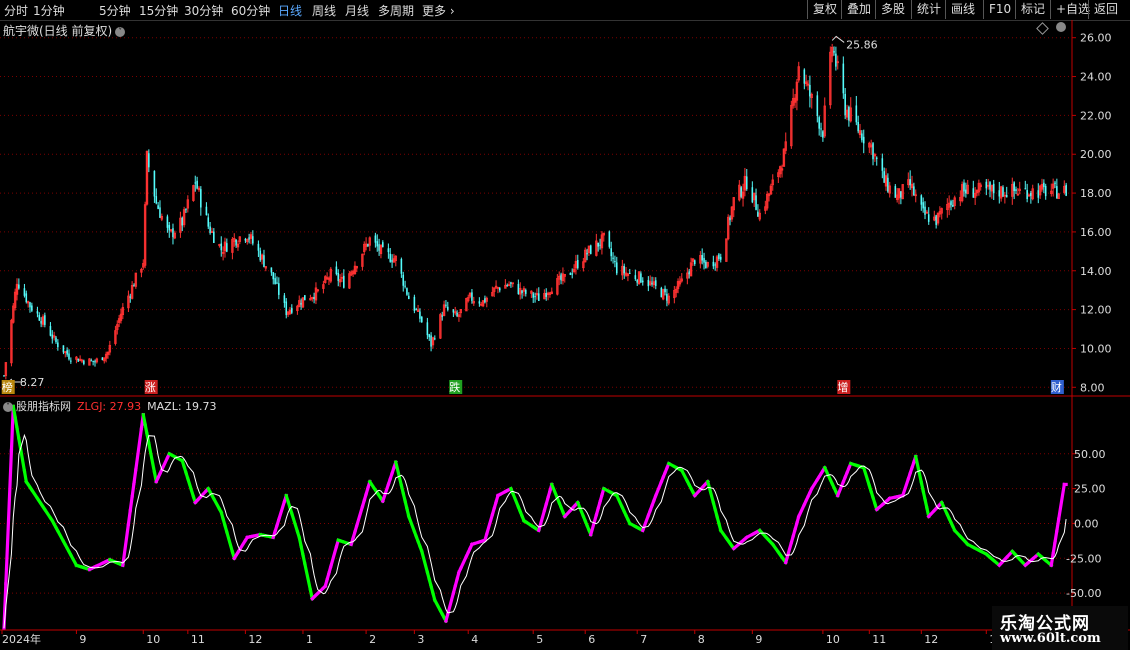 The width and height of the screenshot is (1130, 650). What do you see at coordinates (1092, 387) in the screenshot?
I see `price-tick-label: 8.00` at bounding box center [1092, 387].